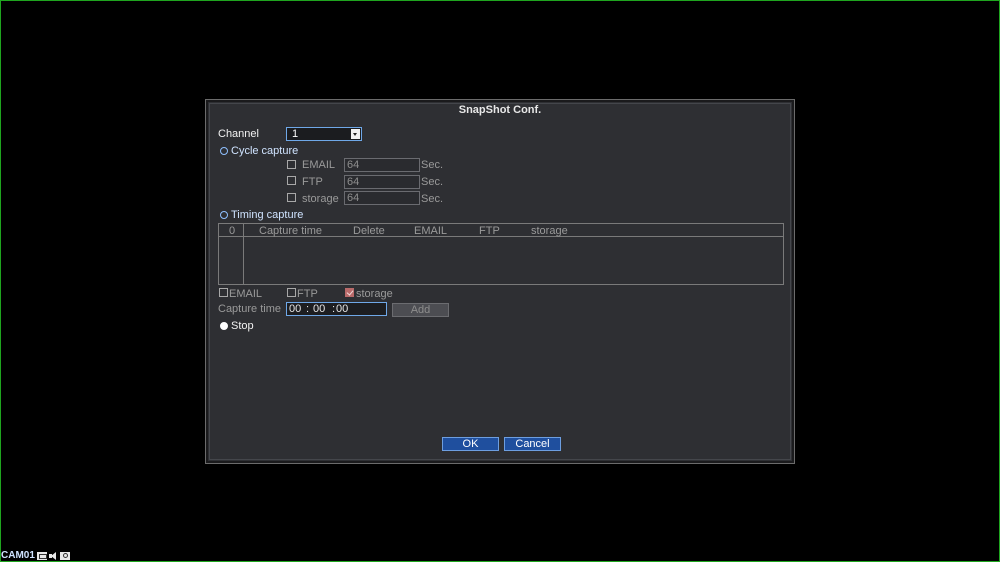 This screenshot has width=1000, height=562. I want to click on channel-value: 1, so click(295, 134).